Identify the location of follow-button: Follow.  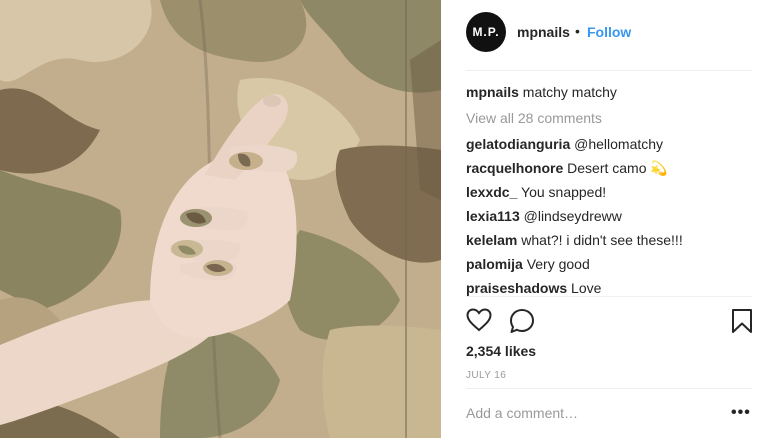
(609, 32).